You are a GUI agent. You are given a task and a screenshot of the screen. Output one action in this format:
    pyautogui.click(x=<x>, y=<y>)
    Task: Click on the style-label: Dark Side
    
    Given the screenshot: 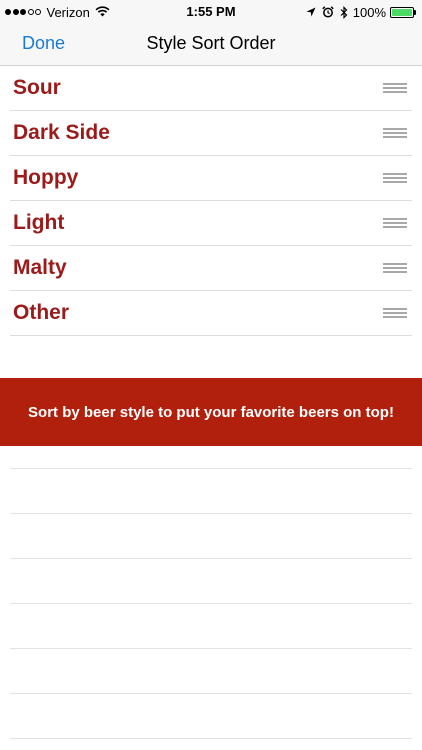 What is the action you would take?
    pyautogui.click(x=61, y=132)
    